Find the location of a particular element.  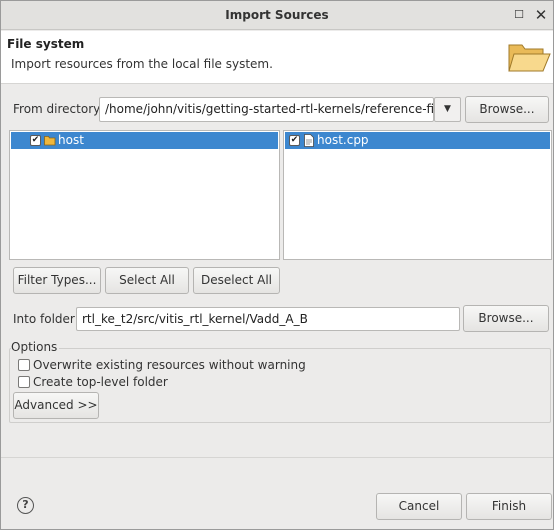

select-all-button: Select All is located at coordinates (147, 280).